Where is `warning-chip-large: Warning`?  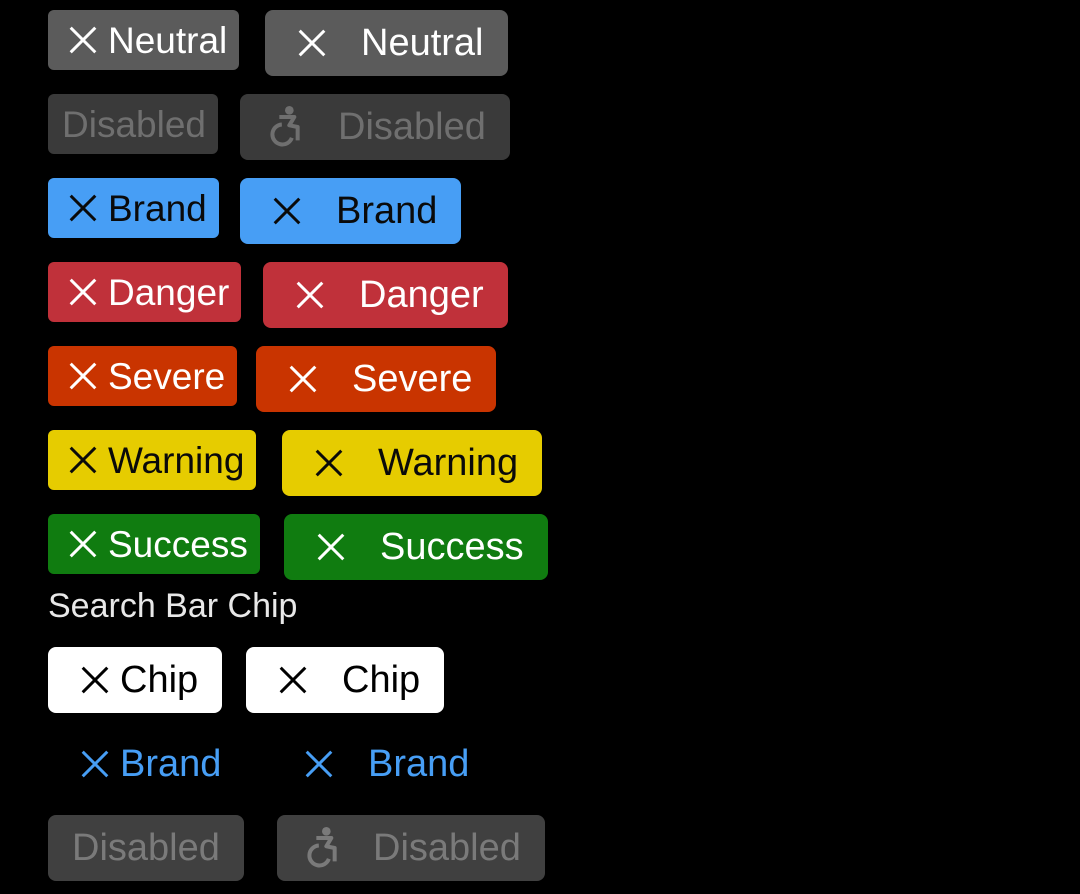
warning-chip-large: Warning is located at coordinates (412, 463).